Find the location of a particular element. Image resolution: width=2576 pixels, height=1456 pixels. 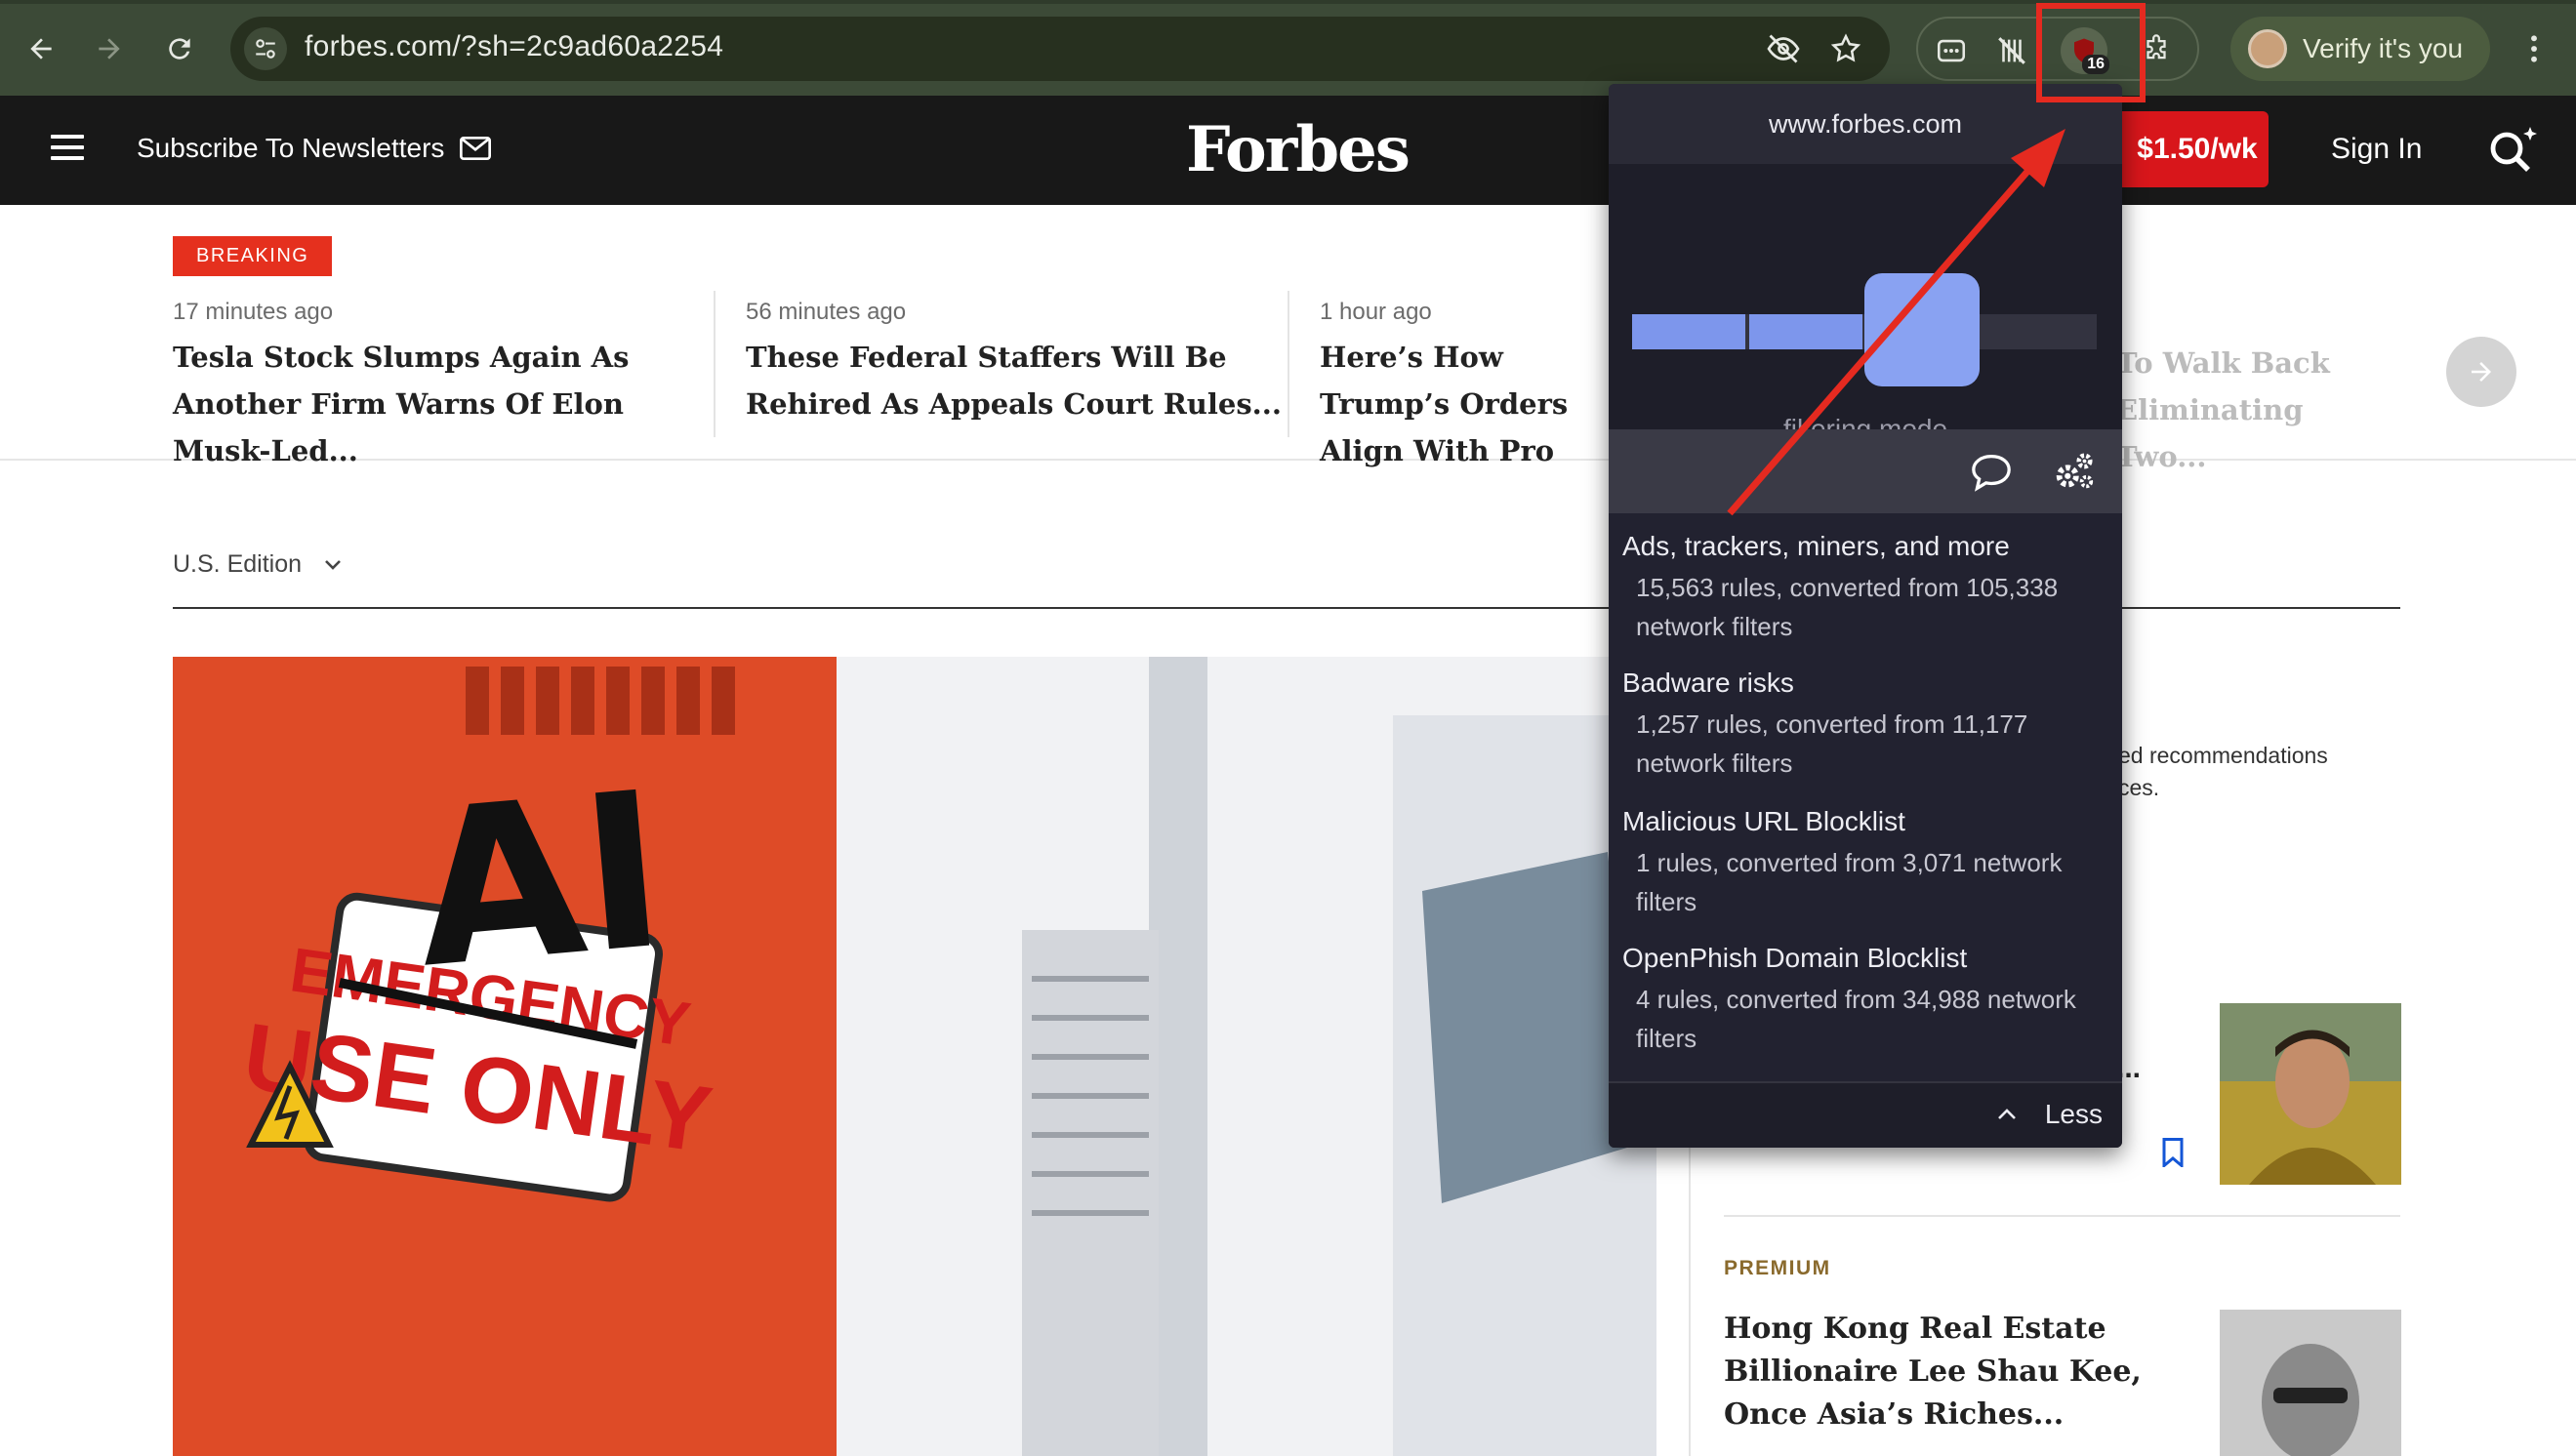

search-icon is located at coordinates (2512, 150).